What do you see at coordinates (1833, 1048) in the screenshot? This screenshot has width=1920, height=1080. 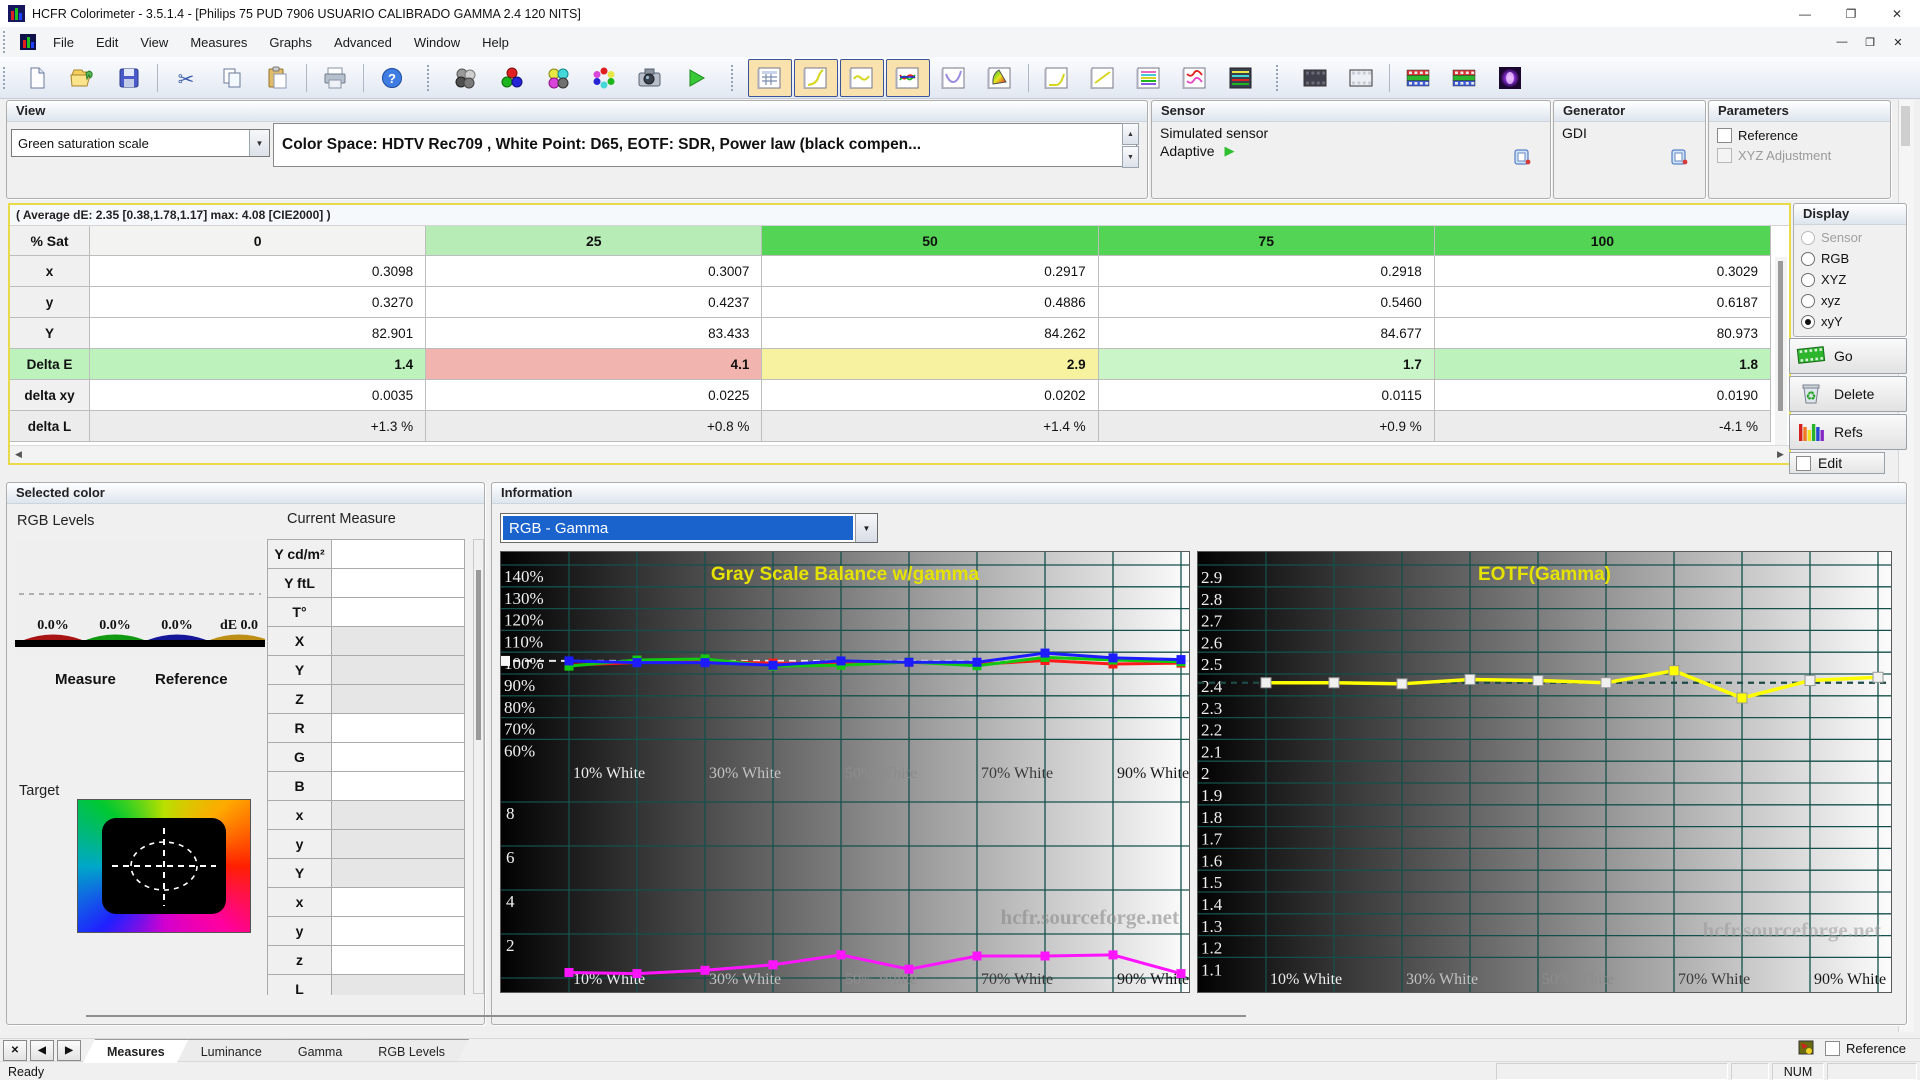 I see `bottom-reference-checkbox` at bounding box center [1833, 1048].